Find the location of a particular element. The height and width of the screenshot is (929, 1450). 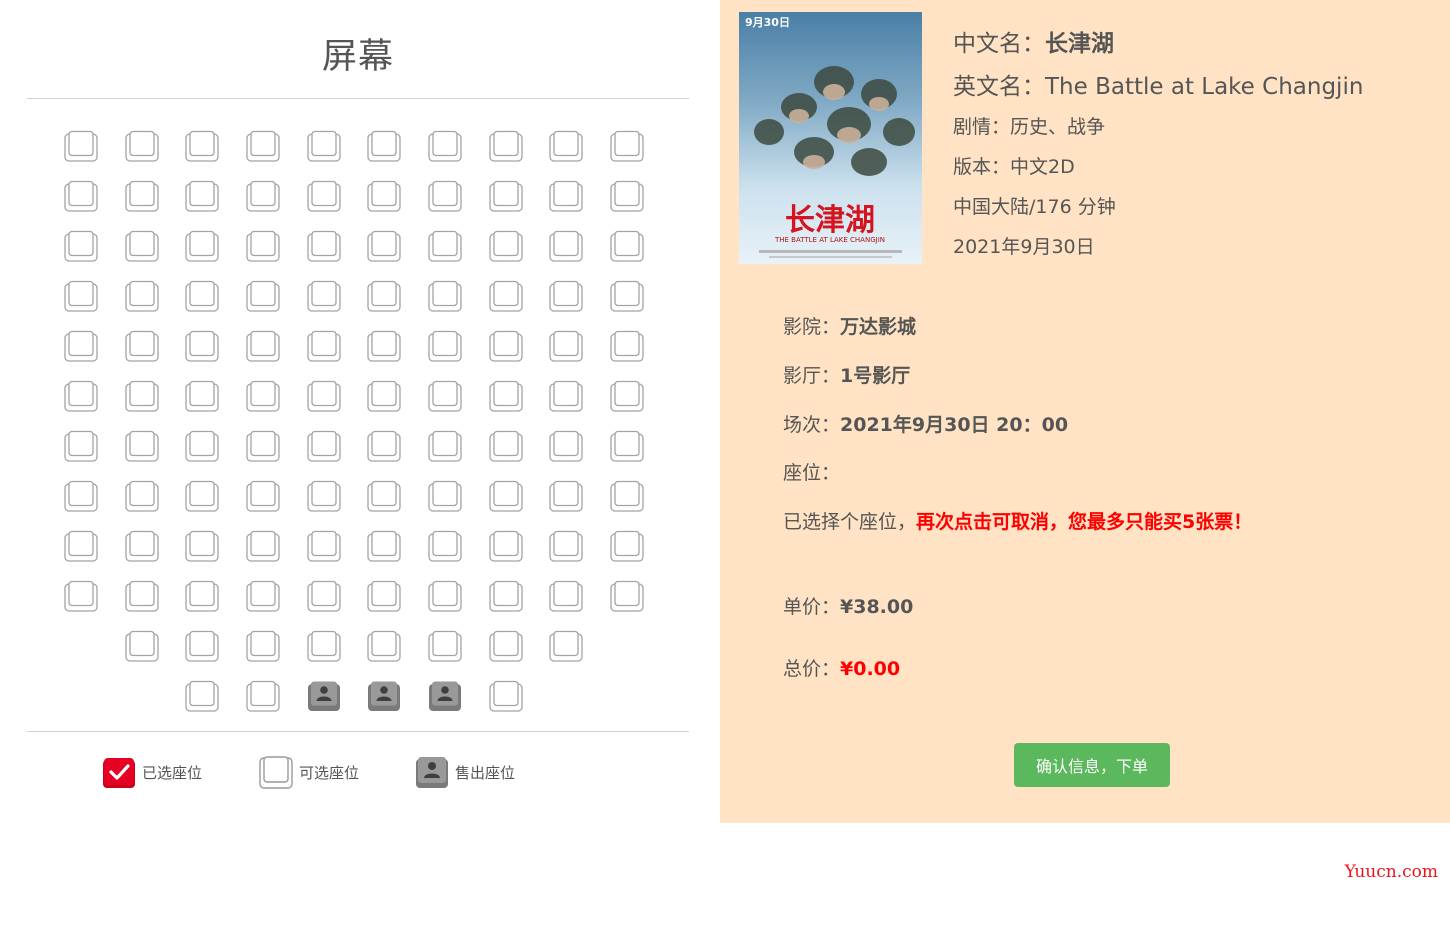

confirm-order-button: 确认信息，下单 is located at coordinates (1092, 765).